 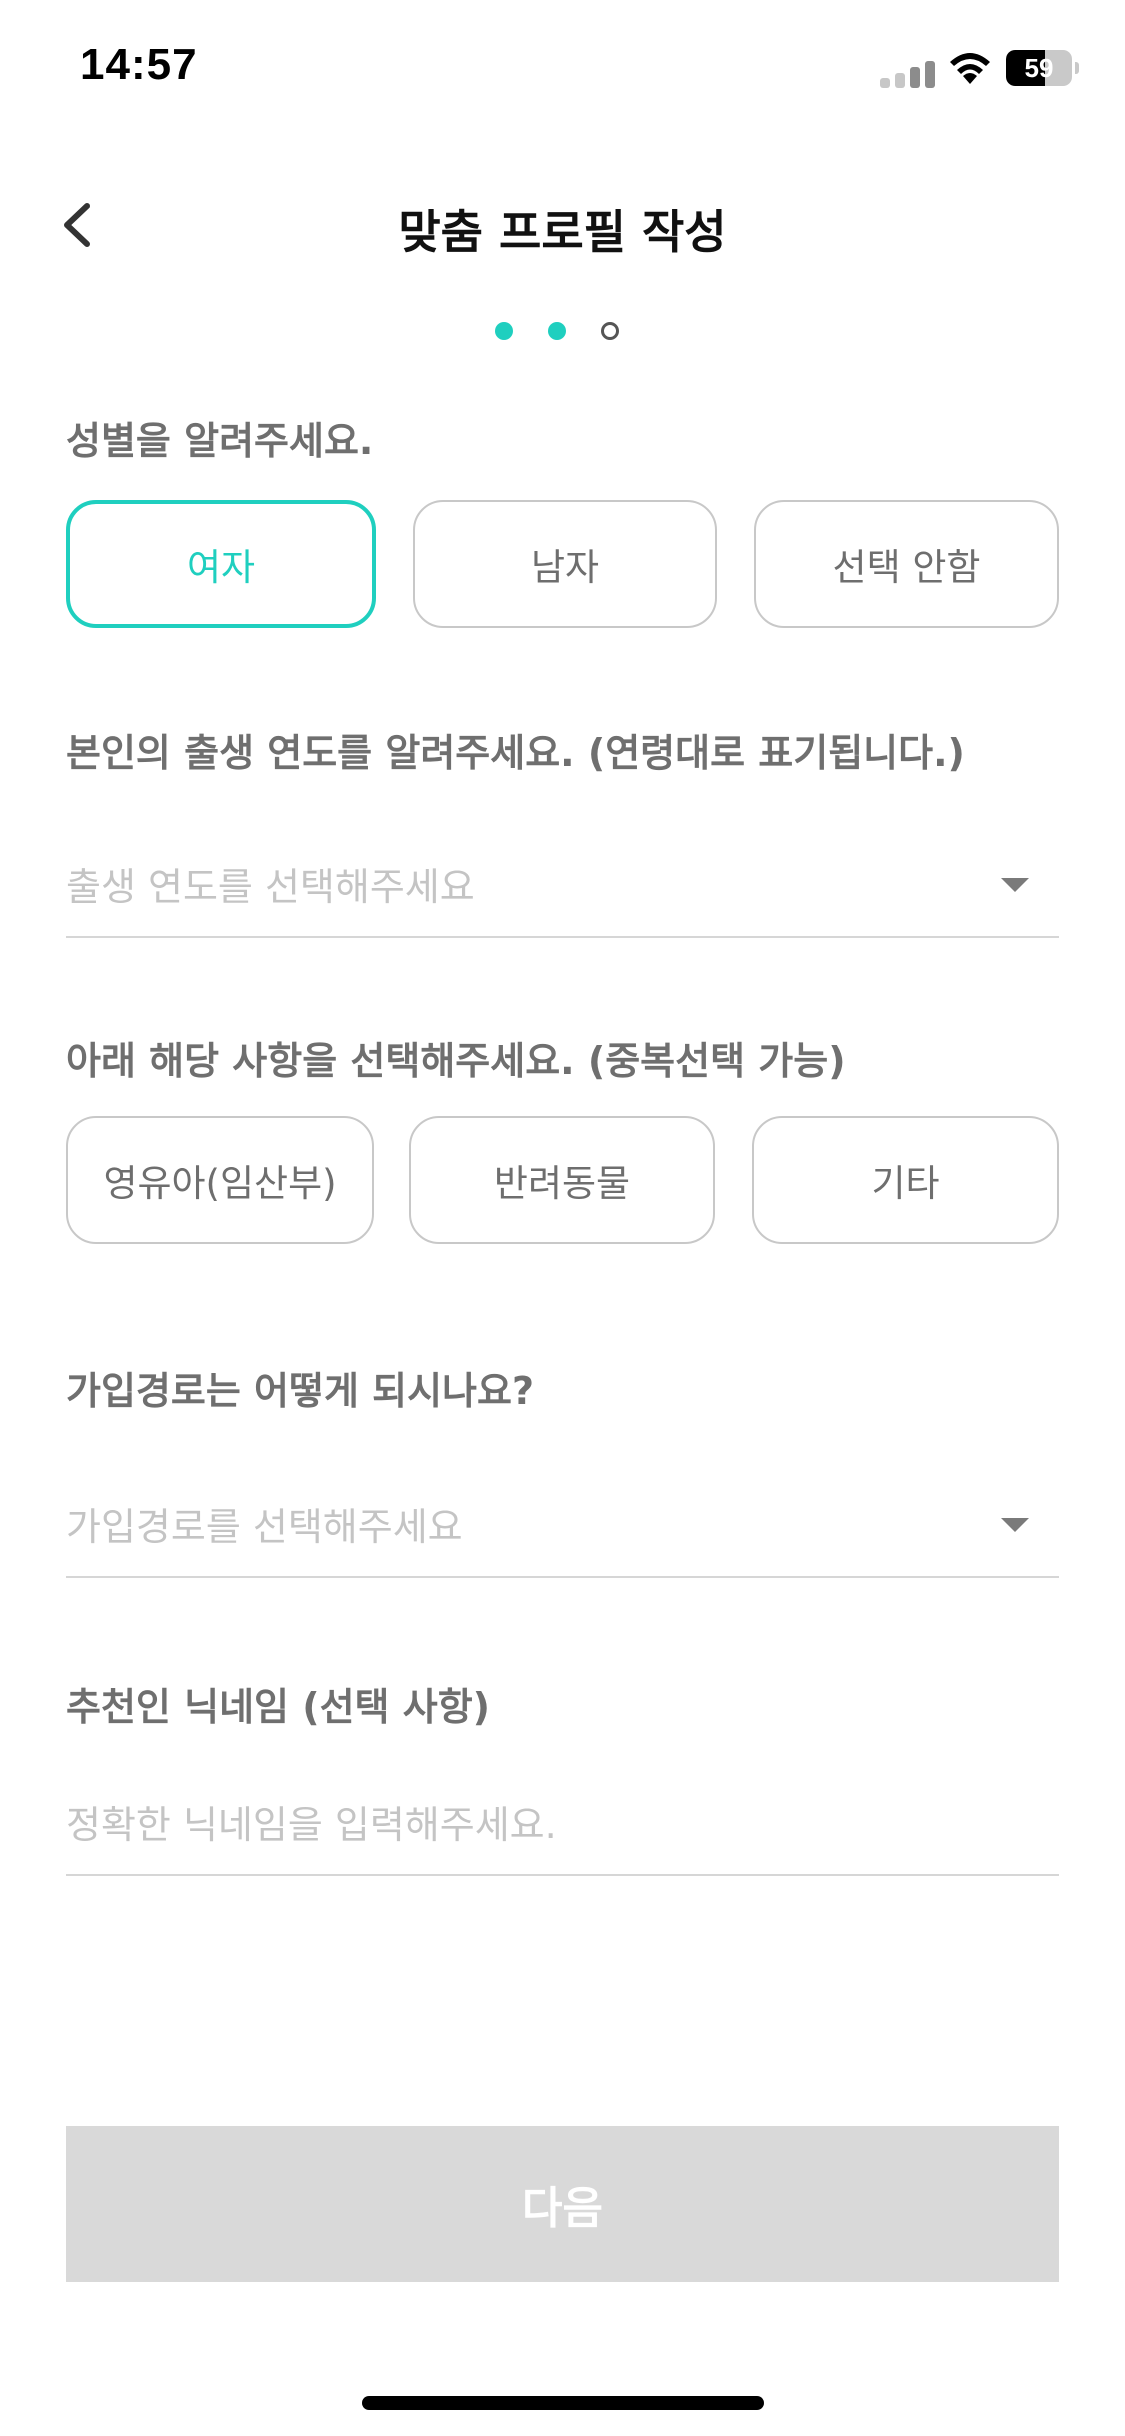 I want to click on home-indicator, so click(x=563, y=2403).